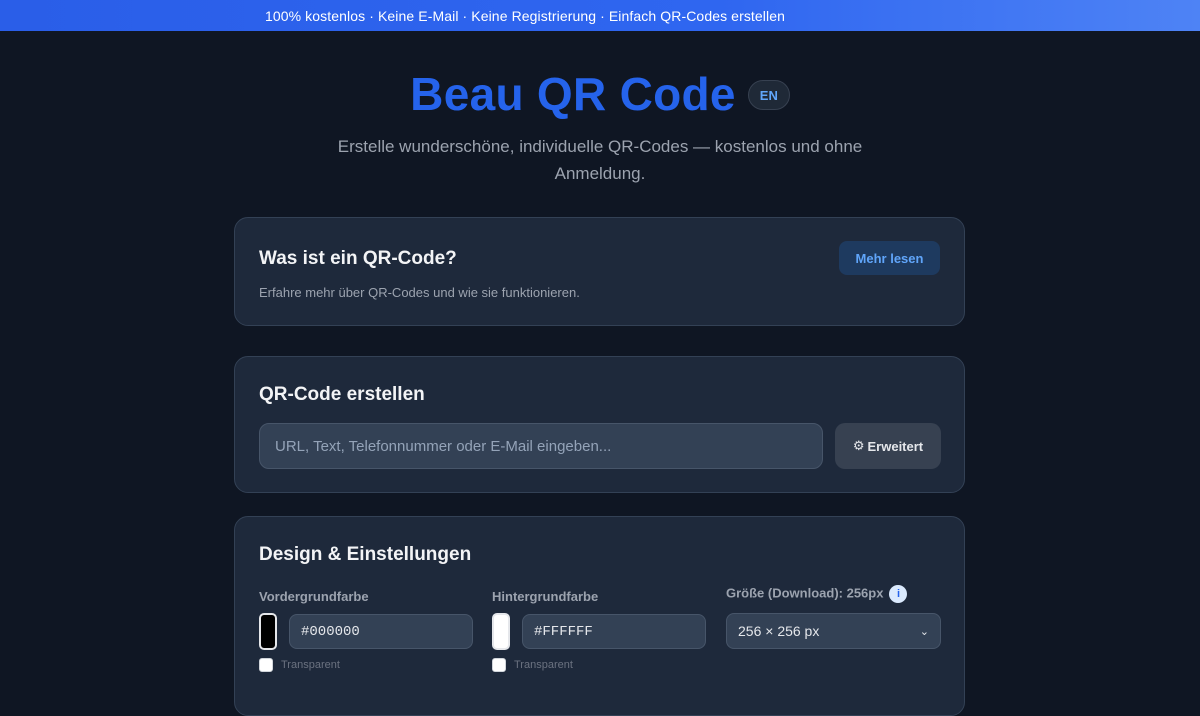 Image resolution: width=1200 pixels, height=716 pixels. What do you see at coordinates (365, 554) in the screenshot?
I see `design-card-title: Design & Einstellungen` at bounding box center [365, 554].